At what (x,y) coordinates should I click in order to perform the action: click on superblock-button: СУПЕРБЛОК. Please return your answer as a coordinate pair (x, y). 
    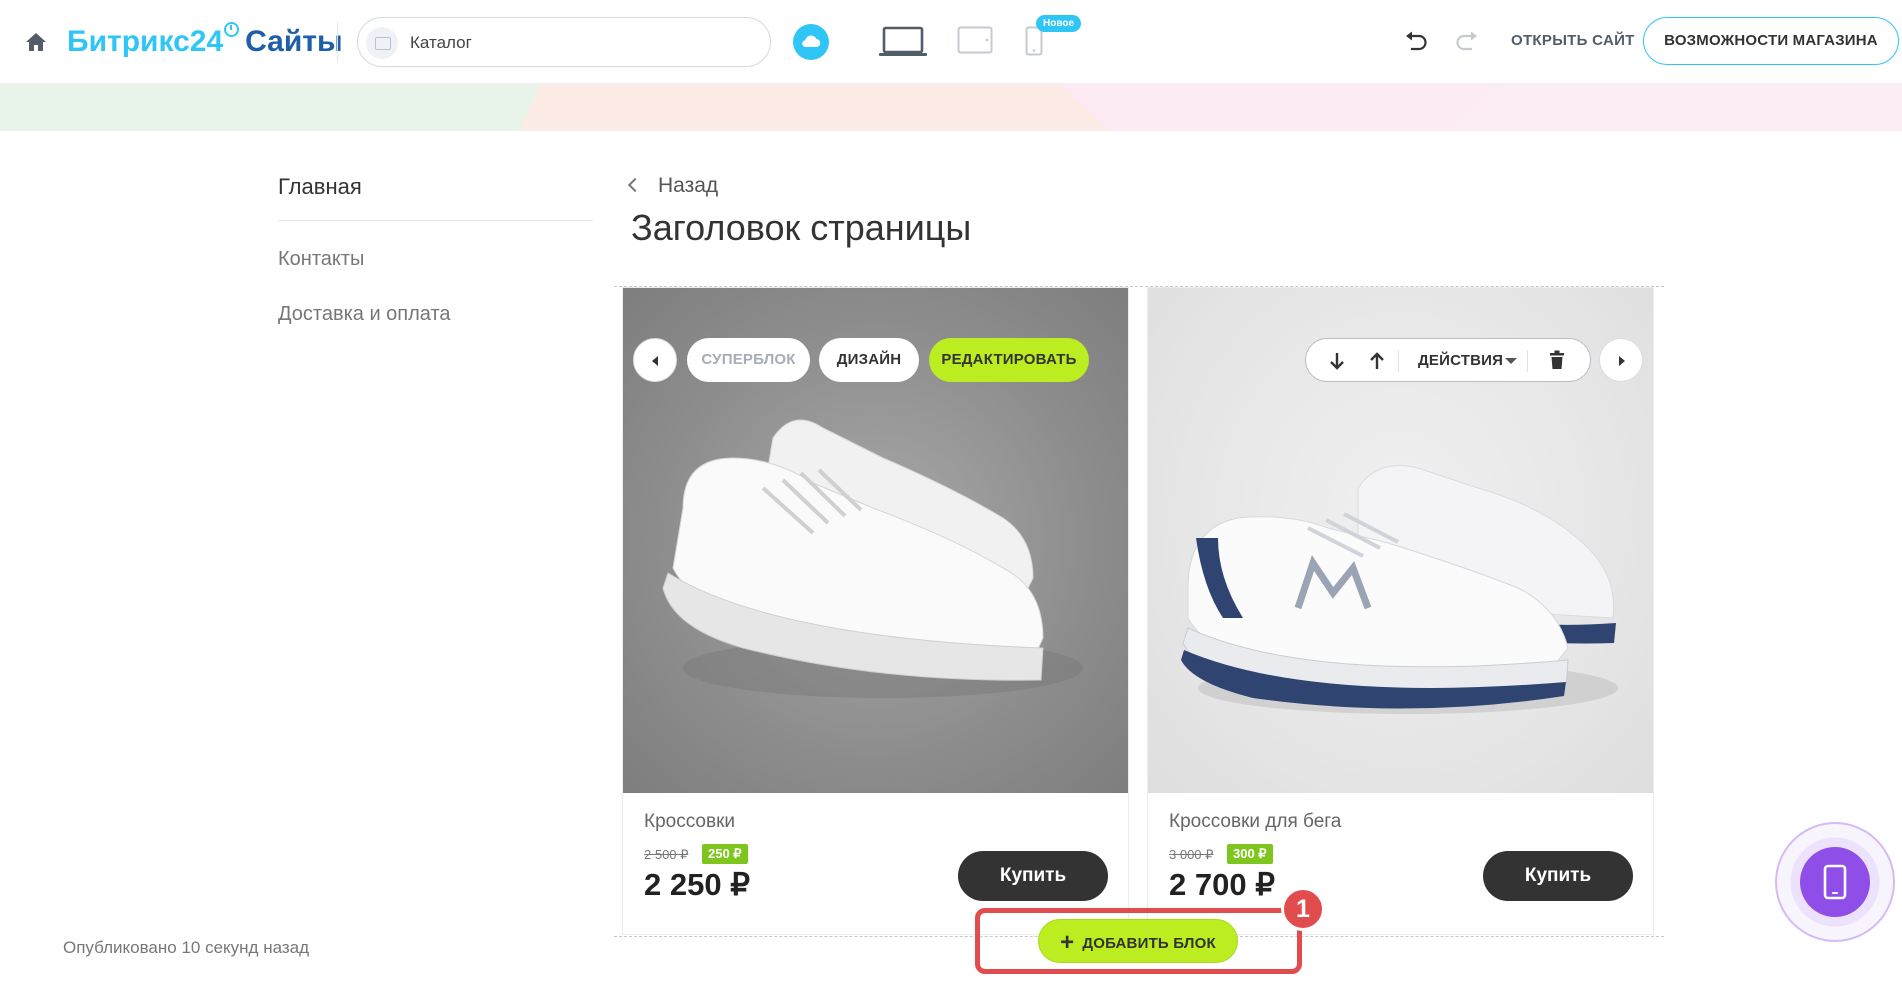
    Looking at the image, I should click on (748, 360).